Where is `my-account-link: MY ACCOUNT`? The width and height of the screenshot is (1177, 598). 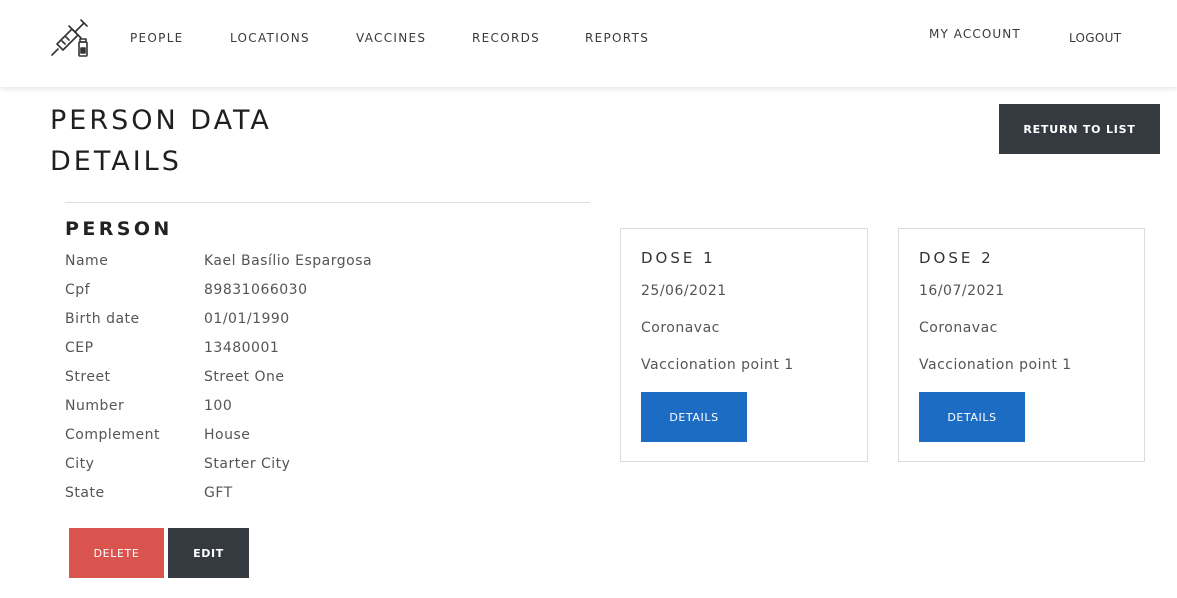 my-account-link: MY ACCOUNT is located at coordinates (975, 34).